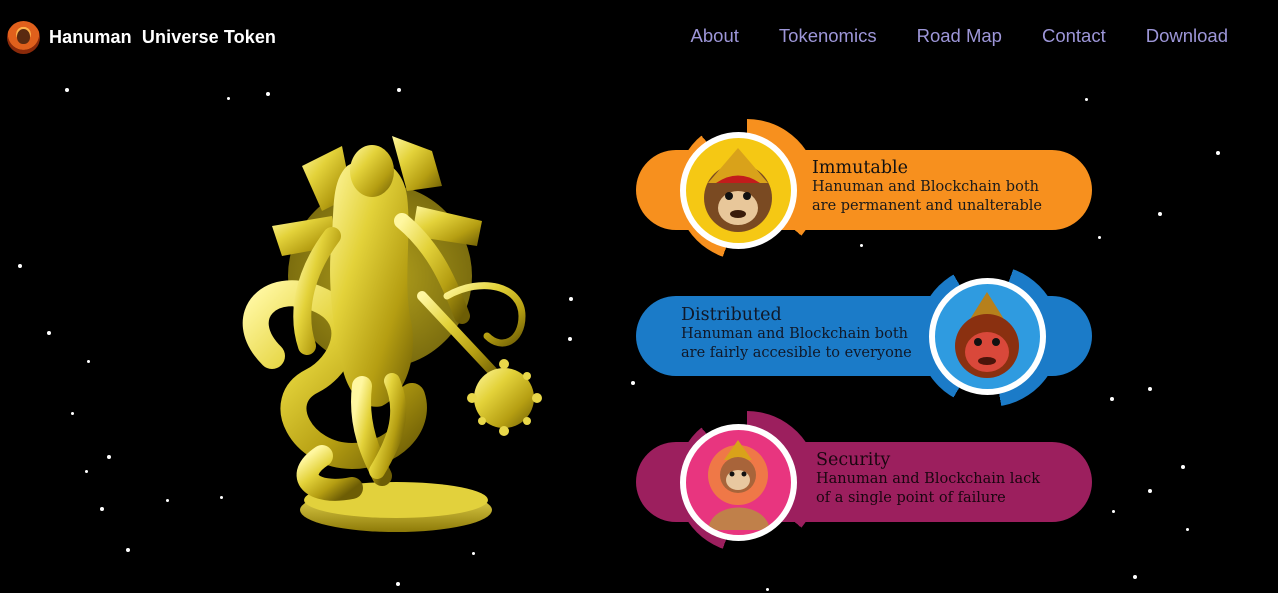 Image resolution: width=1278 pixels, height=593 pixels. Describe the element at coordinates (853, 460) in the screenshot. I see `feature-title: Security` at that location.